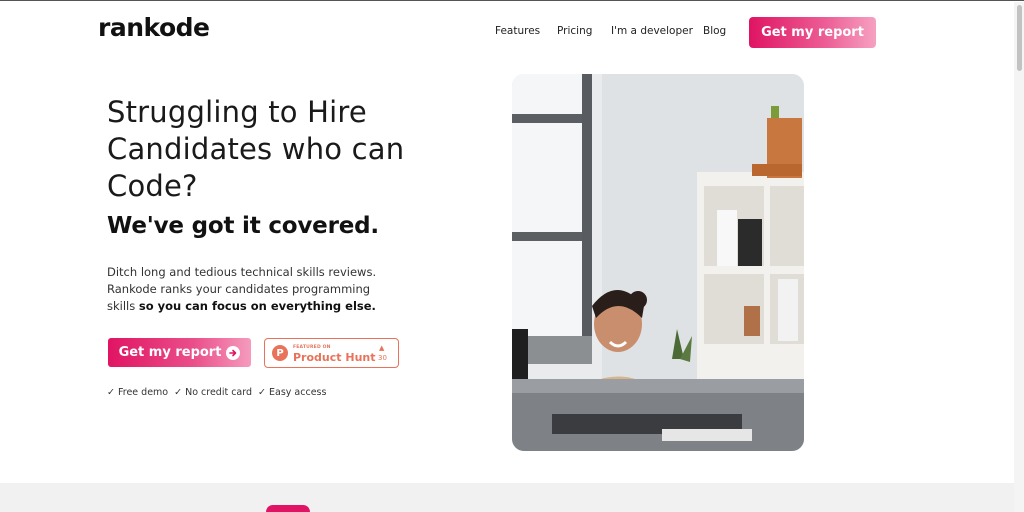 This screenshot has height=512, width=1024. I want to click on hero-get-report-button: Get my report, so click(179, 352).